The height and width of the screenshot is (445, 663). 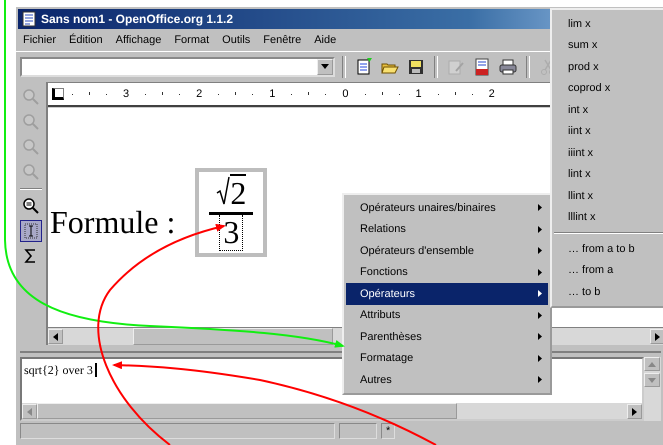 What do you see at coordinates (652, 364) in the screenshot?
I see `scroll-up-icon` at bounding box center [652, 364].